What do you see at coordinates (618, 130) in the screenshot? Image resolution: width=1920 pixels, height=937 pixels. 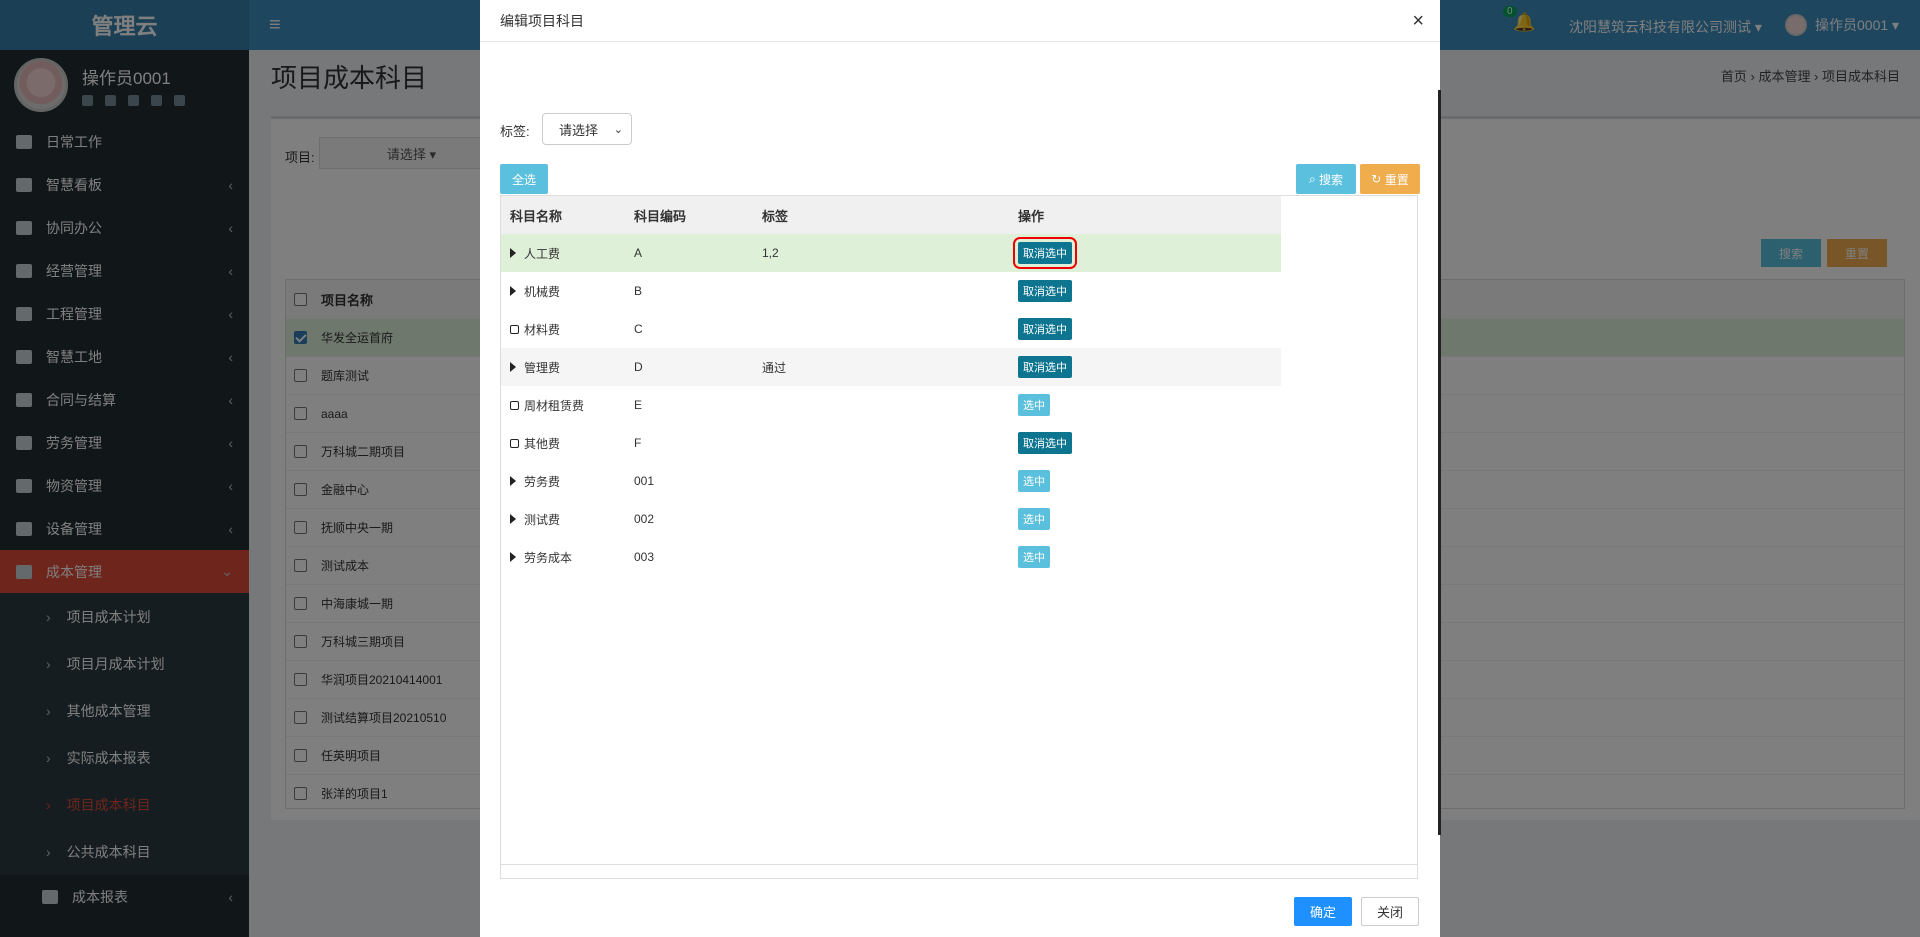 I see `chevron-down-icon: ⌄` at bounding box center [618, 130].